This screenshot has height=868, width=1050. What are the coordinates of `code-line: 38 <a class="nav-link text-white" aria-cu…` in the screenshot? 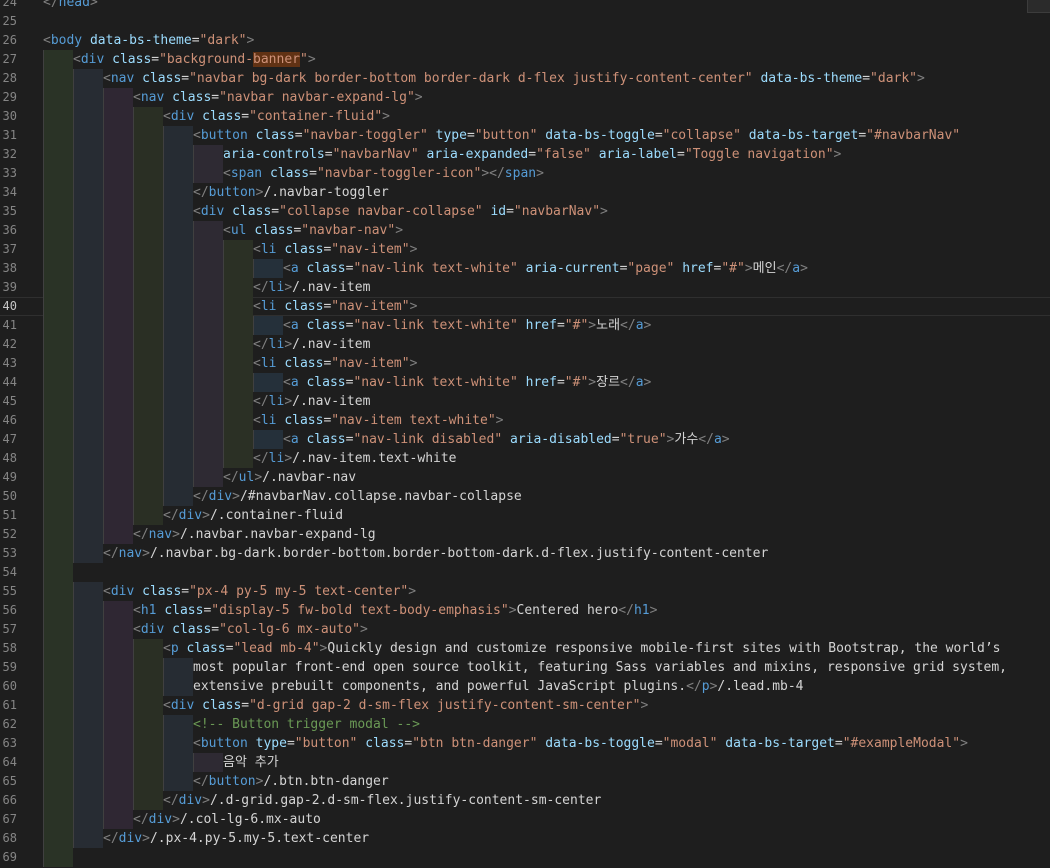 It's located at (525, 268).